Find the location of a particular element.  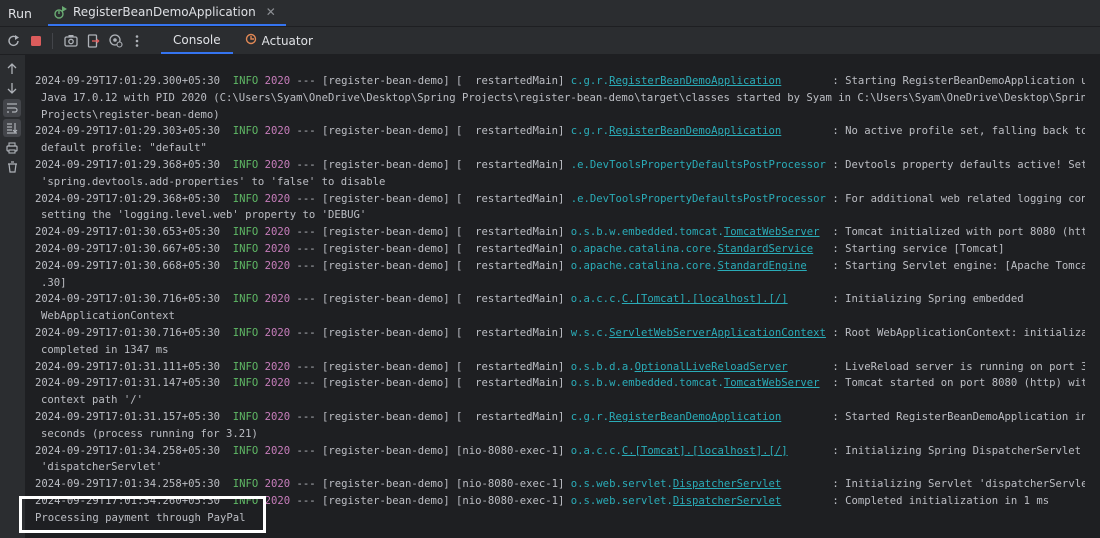

log-message: : Devtools property defaults active! Set is located at coordinates (958, 164).